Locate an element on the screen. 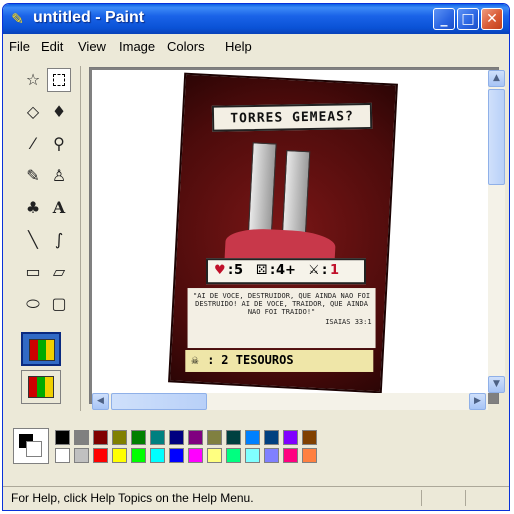 Image resolution: width=514 pixels, height=514 pixels. transparent-option-icon is located at coordinates (41, 387).